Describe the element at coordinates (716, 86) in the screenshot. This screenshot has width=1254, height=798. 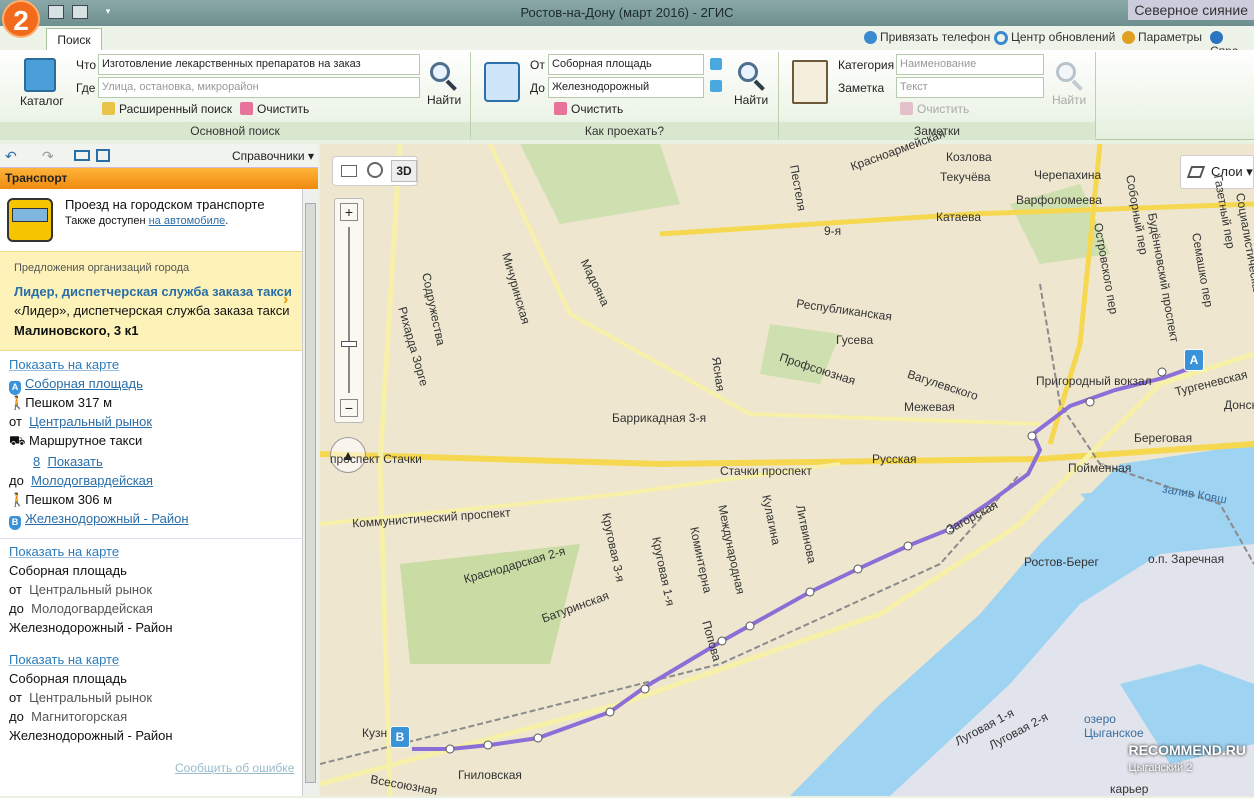
I see `pin-to-icon` at that location.